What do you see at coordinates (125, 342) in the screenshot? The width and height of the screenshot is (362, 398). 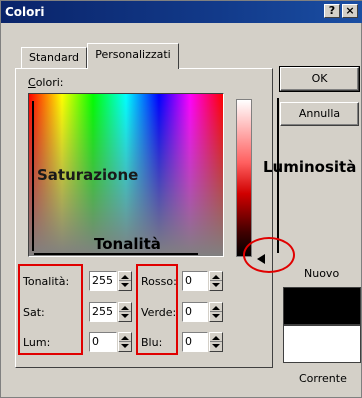 I see `lum-spinner` at bounding box center [125, 342].